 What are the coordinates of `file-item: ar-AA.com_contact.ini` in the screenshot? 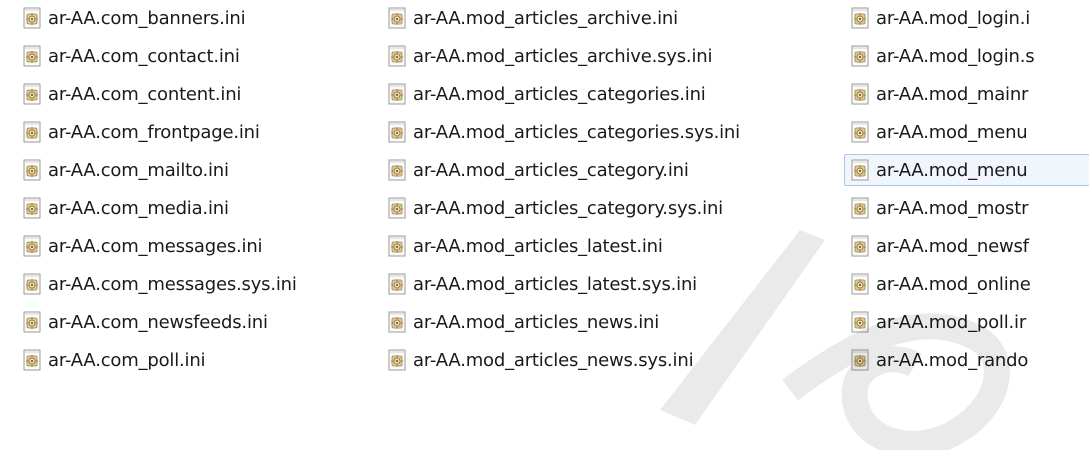 It's located at (190, 56).